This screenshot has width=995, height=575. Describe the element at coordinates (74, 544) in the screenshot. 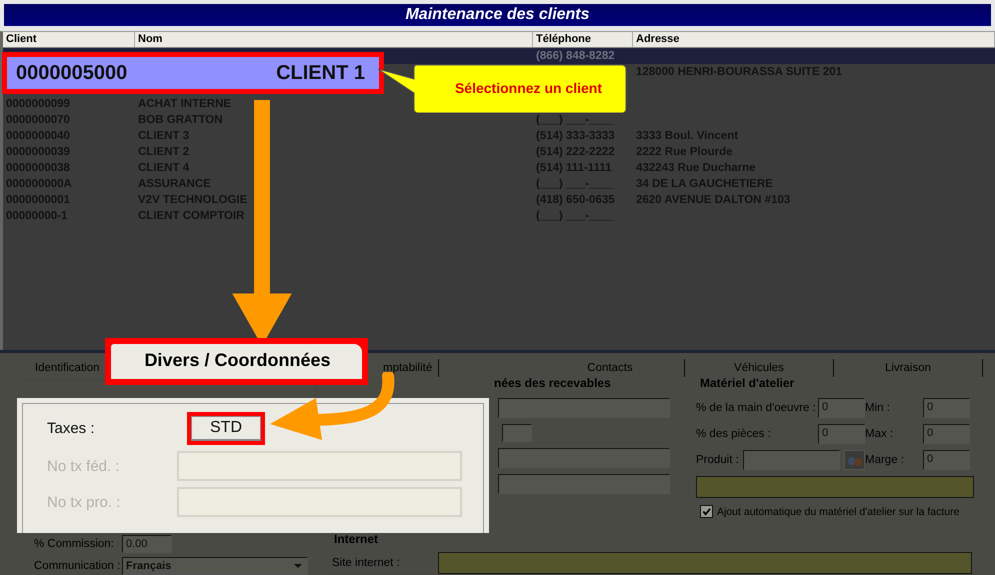

I see `field-label: % Commission:` at that location.